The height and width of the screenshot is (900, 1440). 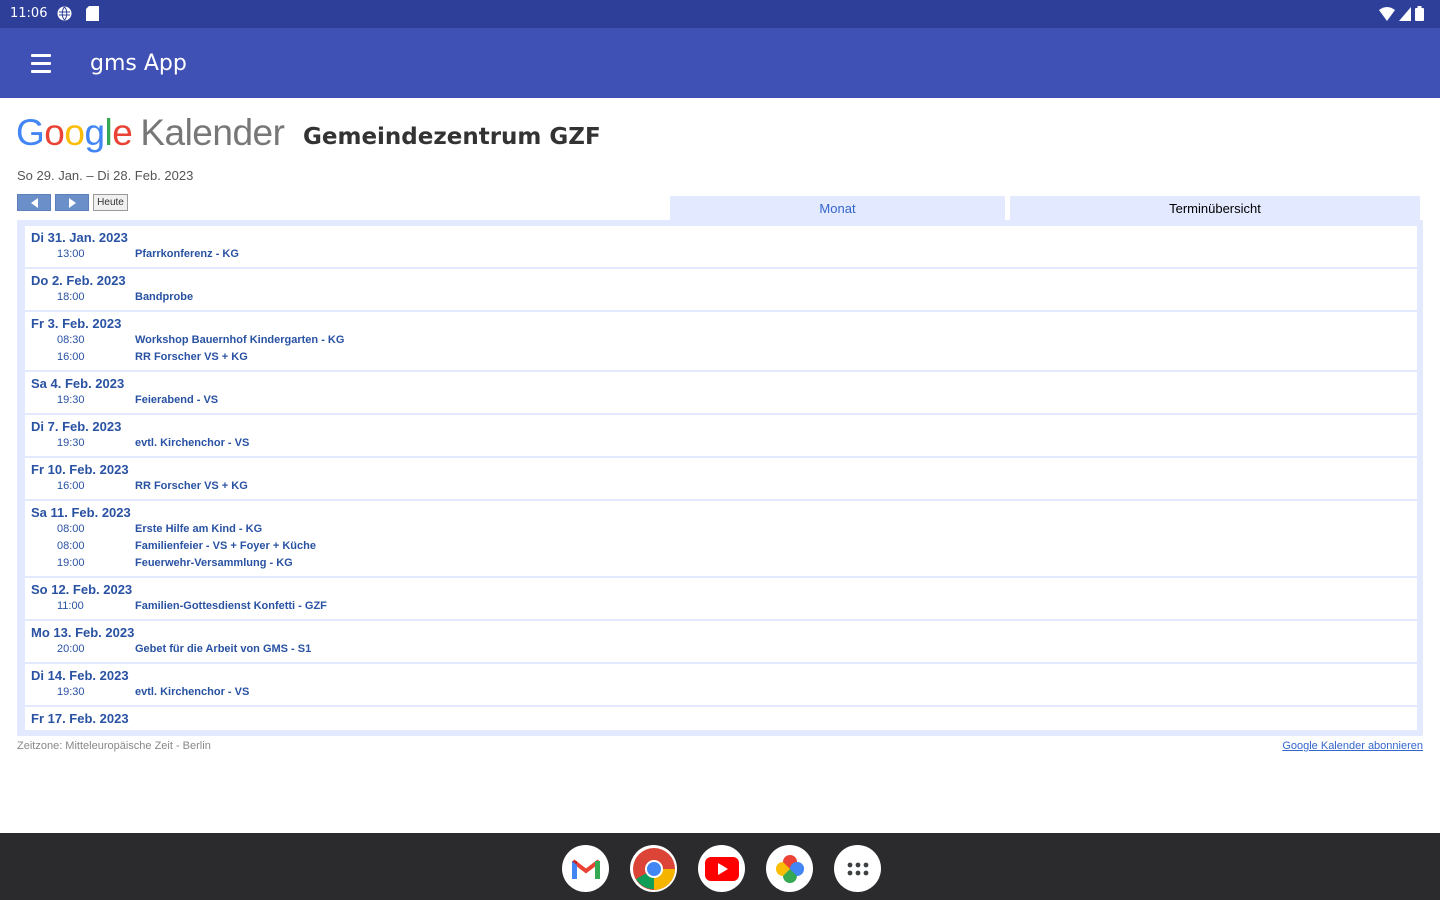 I want to click on agenda-day: Fr 17. Feb. 2023, so click(x=721, y=718).